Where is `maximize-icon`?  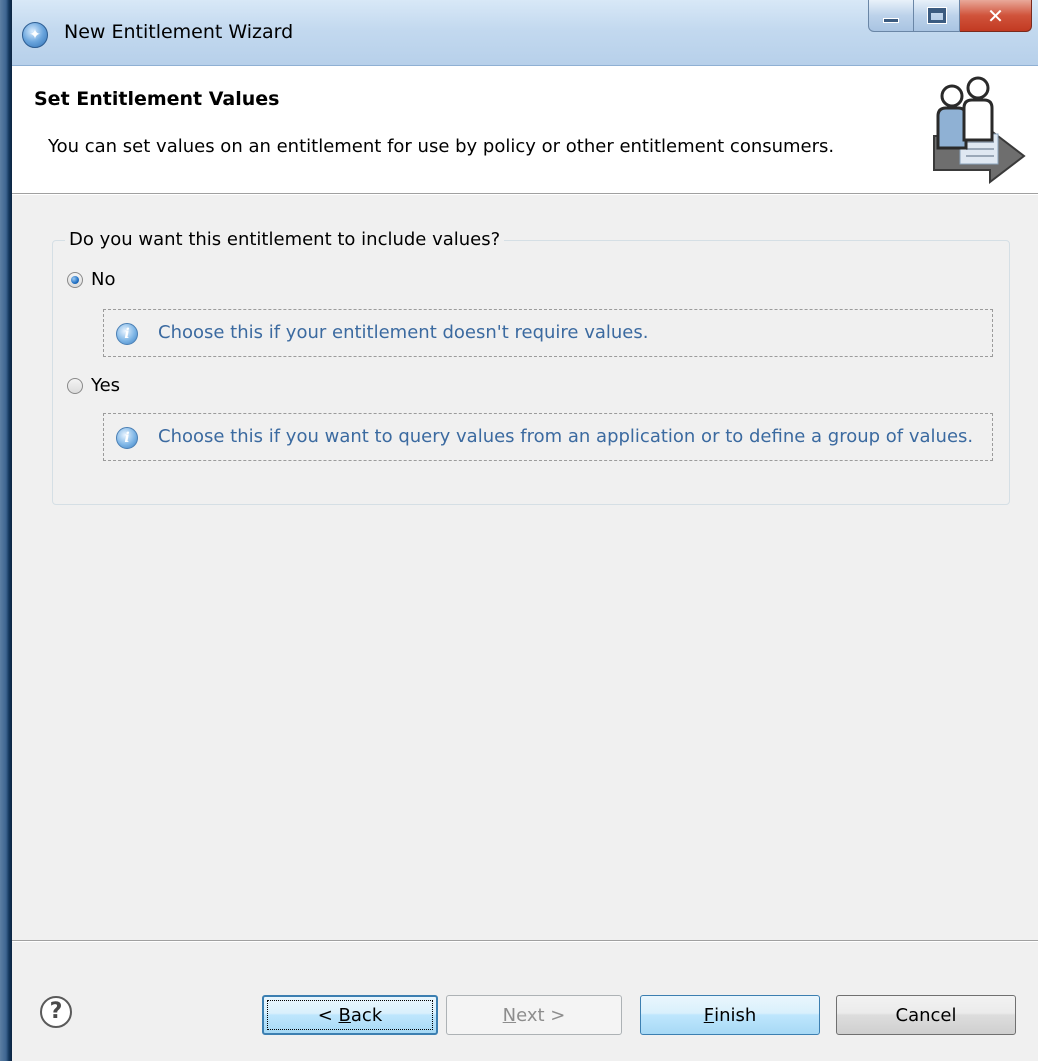 maximize-icon is located at coordinates (936, 15).